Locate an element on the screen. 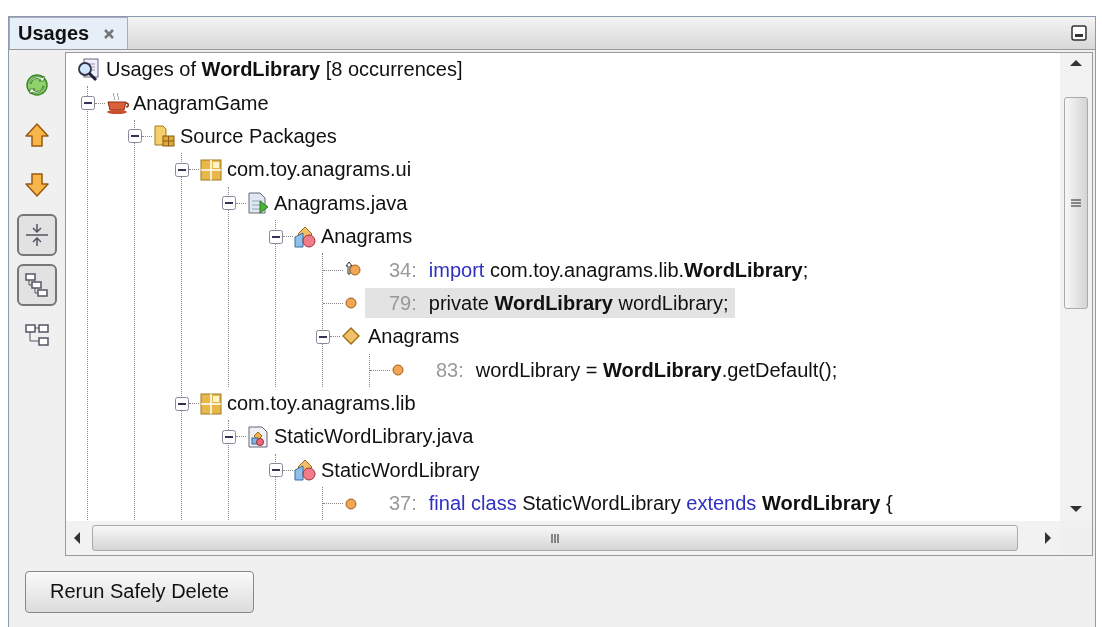 The width and height of the screenshot is (1102, 627). tree-node-label: AnagramGame is located at coordinates (201, 103).